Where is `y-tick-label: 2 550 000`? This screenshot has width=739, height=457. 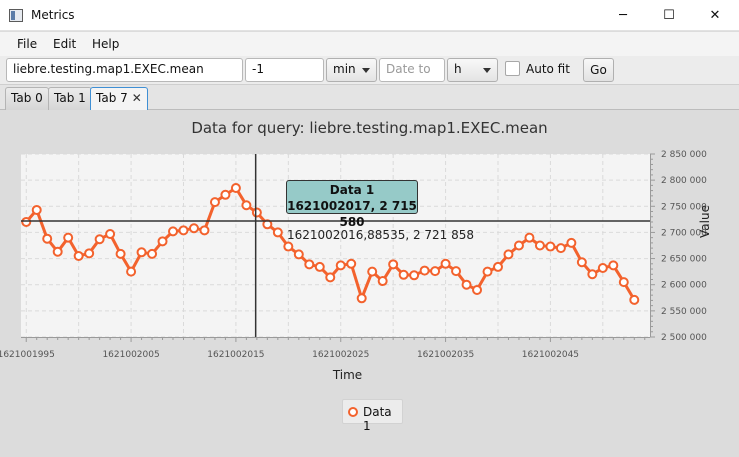 y-tick-label: 2 550 000 is located at coordinates (684, 312).